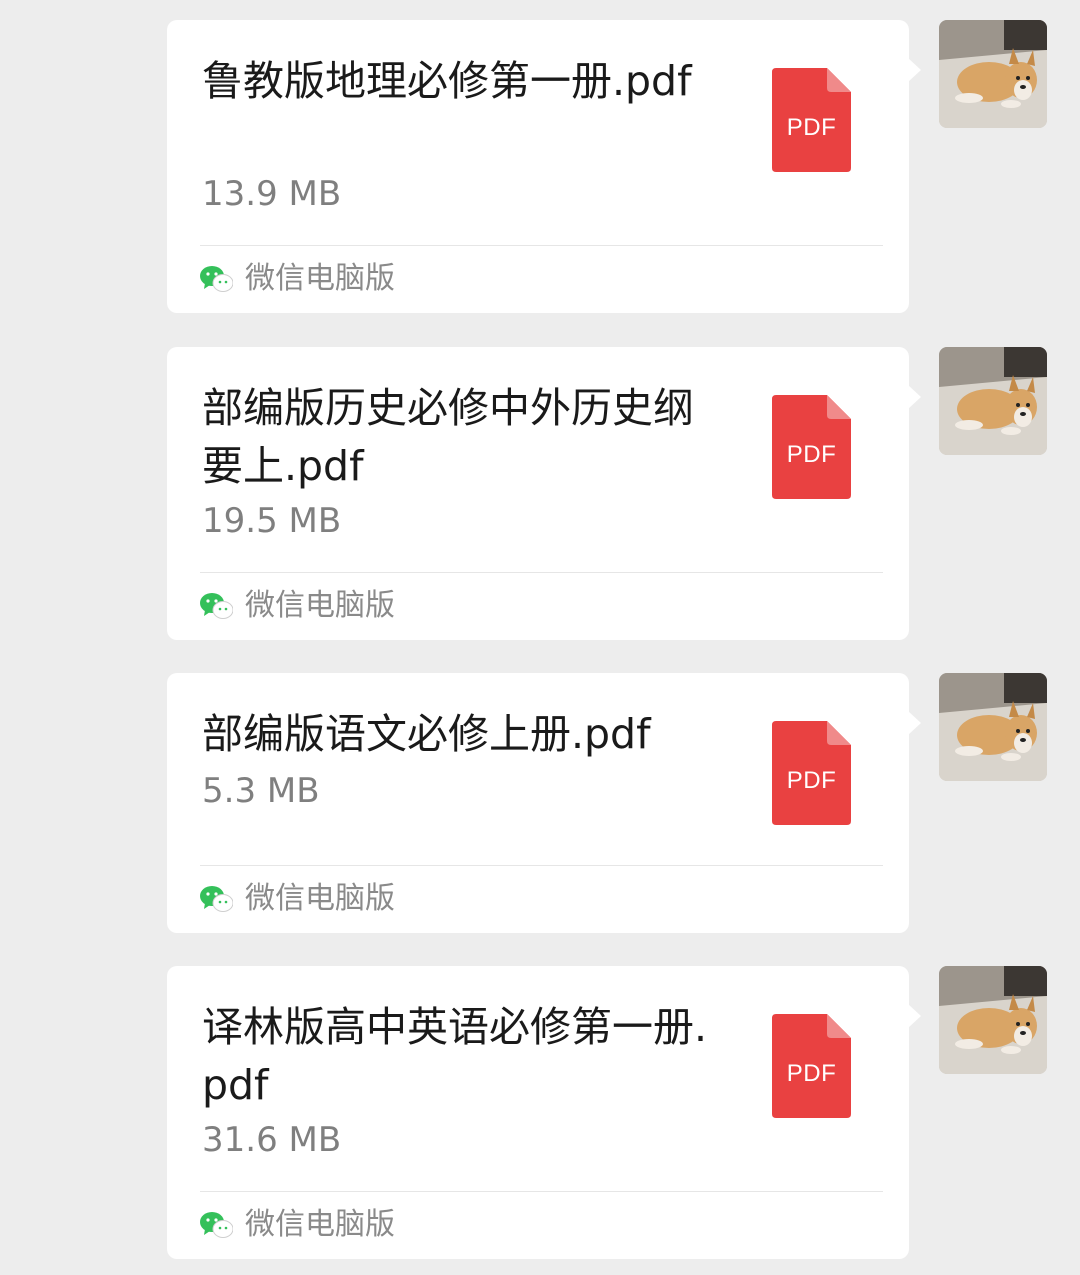 The height and width of the screenshot is (1275, 1080). What do you see at coordinates (448, 437) in the screenshot?
I see `file-name: 部编版历史必修中外历史纲要上.pdf` at bounding box center [448, 437].